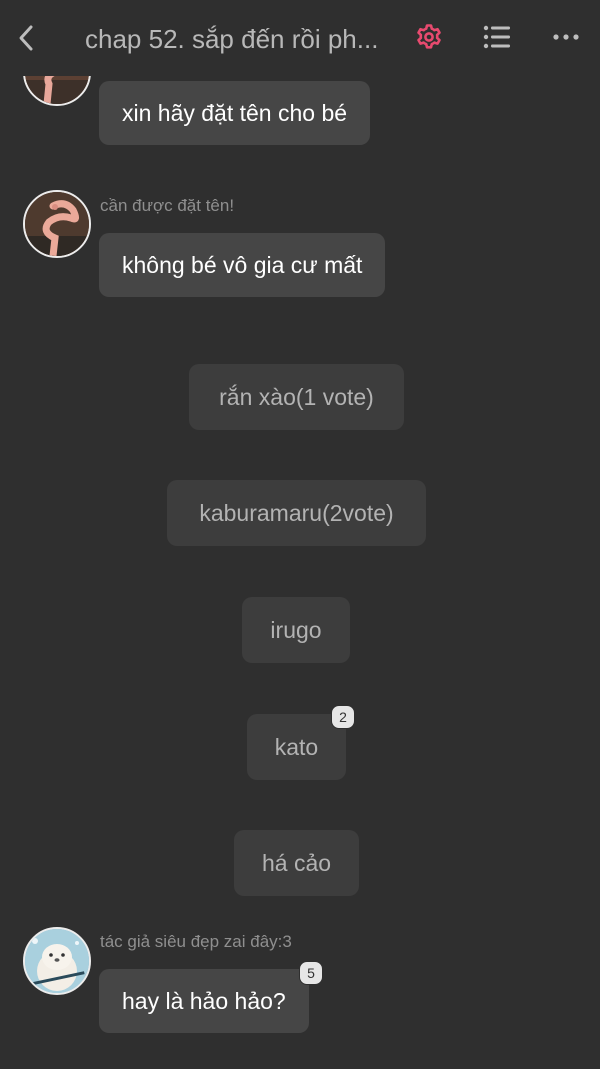 The width and height of the screenshot is (600, 1069). What do you see at coordinates (343, 717) in the screenshot?
I see `reaction-count-badge: 2` at bounding box center [343, 717].